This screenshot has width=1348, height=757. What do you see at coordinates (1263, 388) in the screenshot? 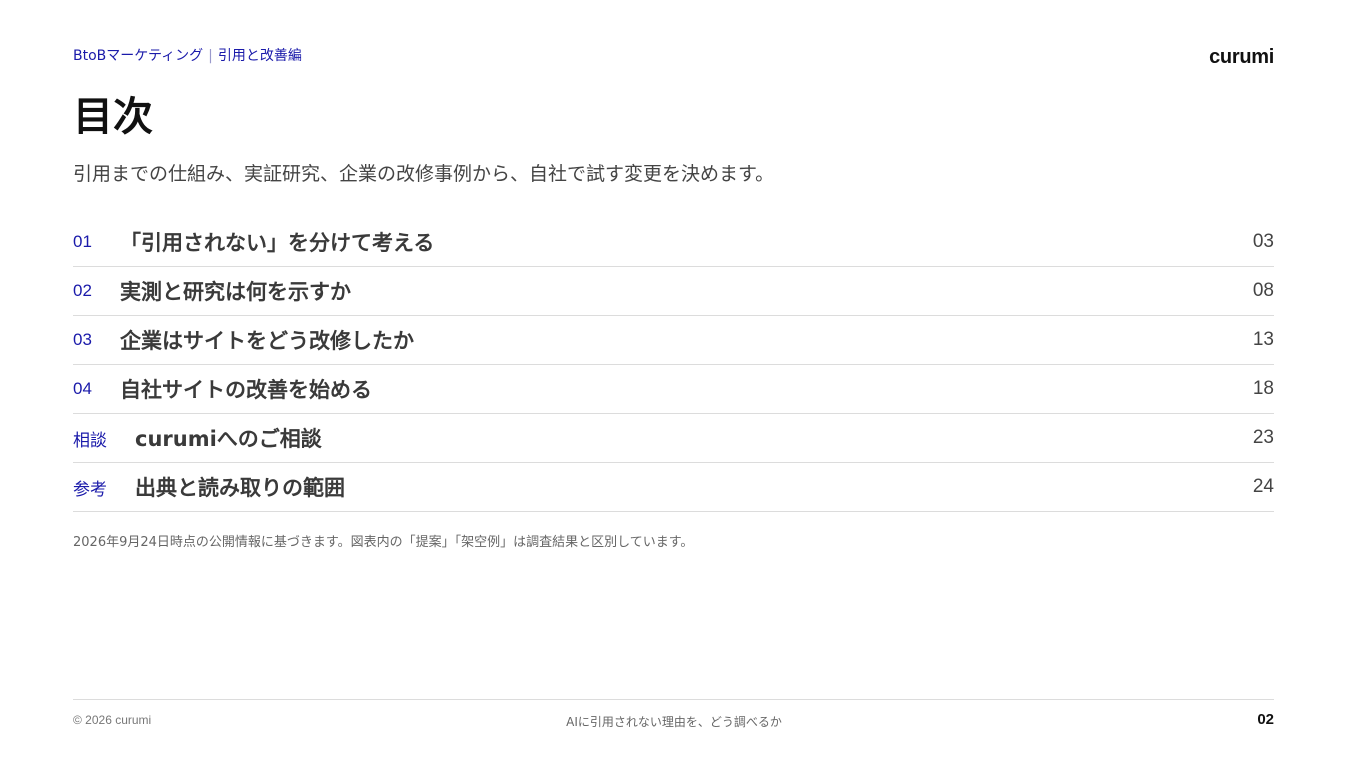
I see `toc-item-page: 18` at bounding box center [1263, 388].